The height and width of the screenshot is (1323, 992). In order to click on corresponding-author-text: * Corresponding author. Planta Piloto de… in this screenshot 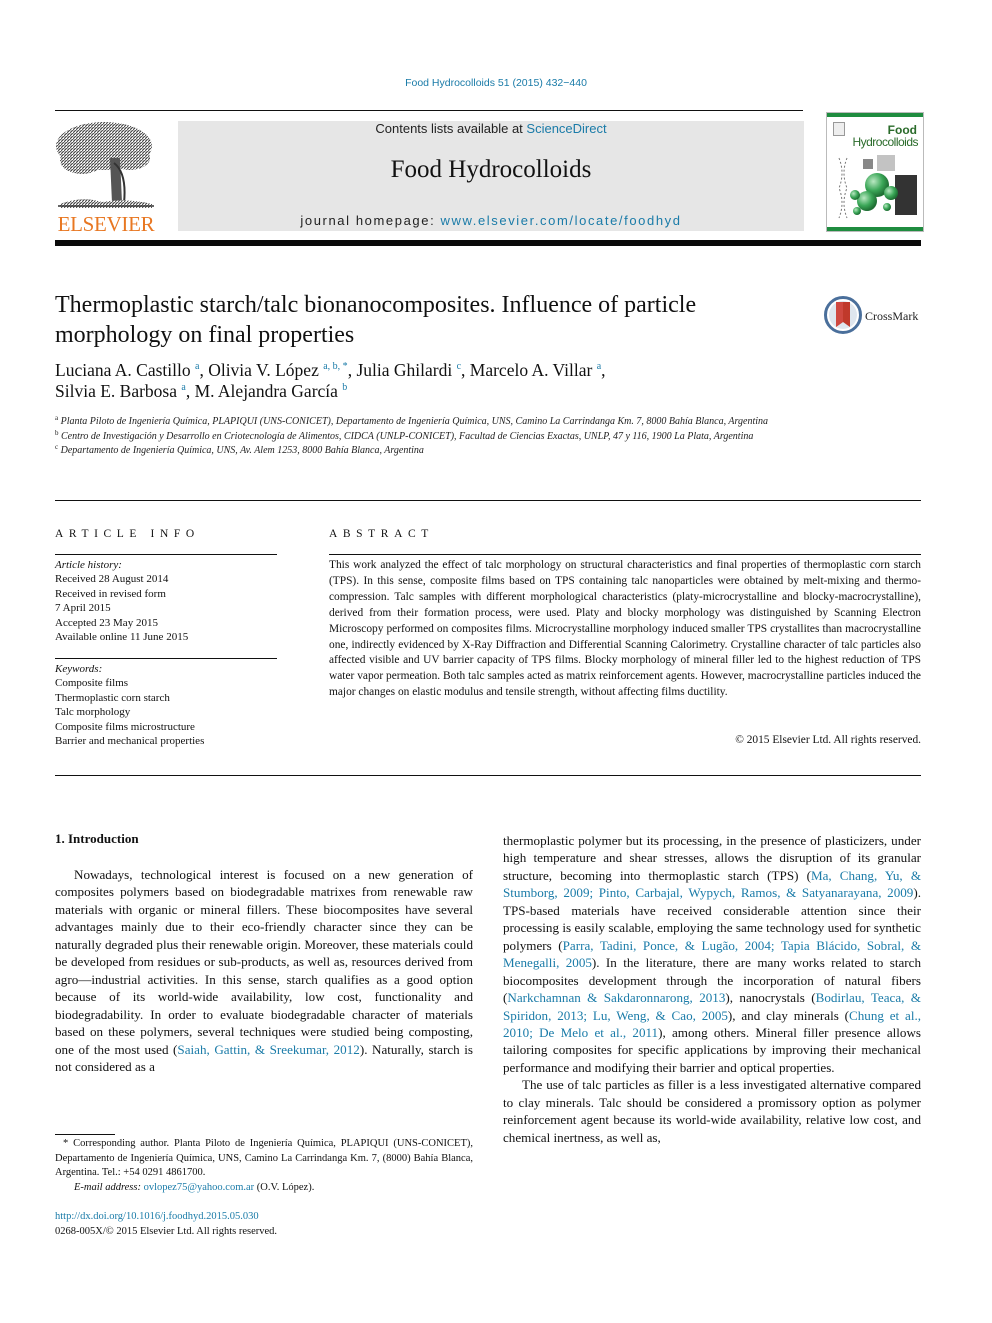, I will do `click(264, 1158)`.